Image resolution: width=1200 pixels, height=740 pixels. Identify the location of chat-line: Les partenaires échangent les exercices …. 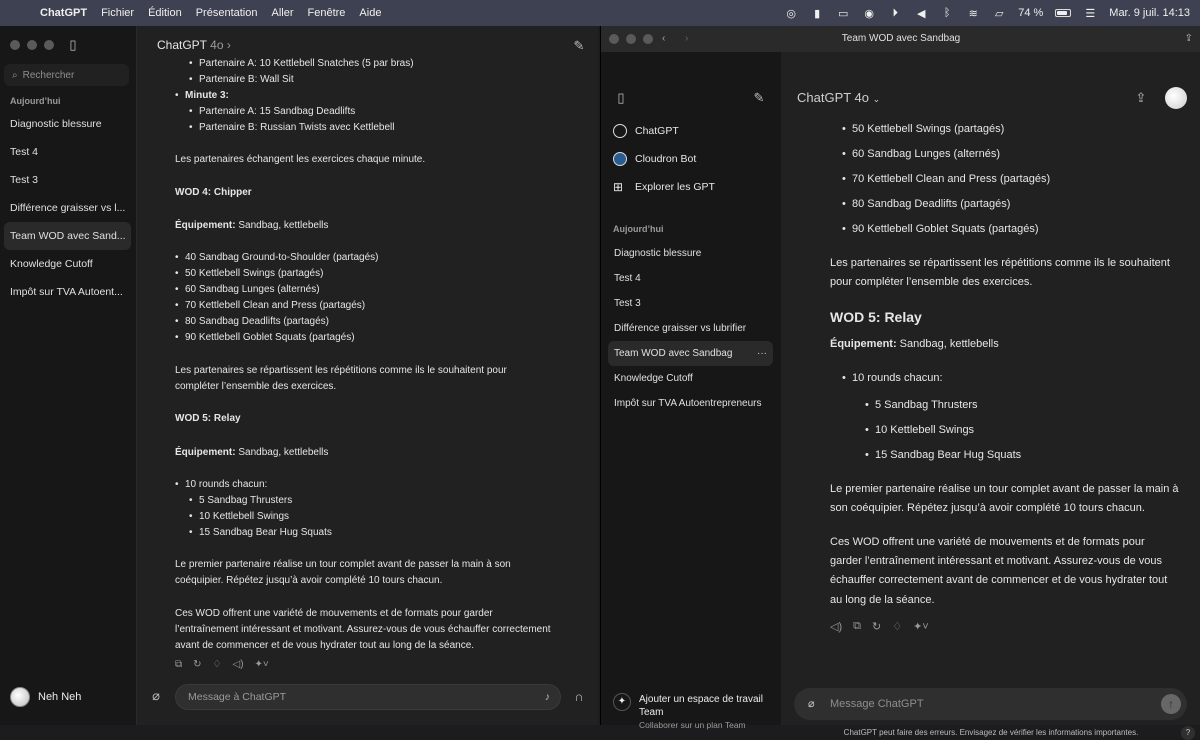
(300, 160).